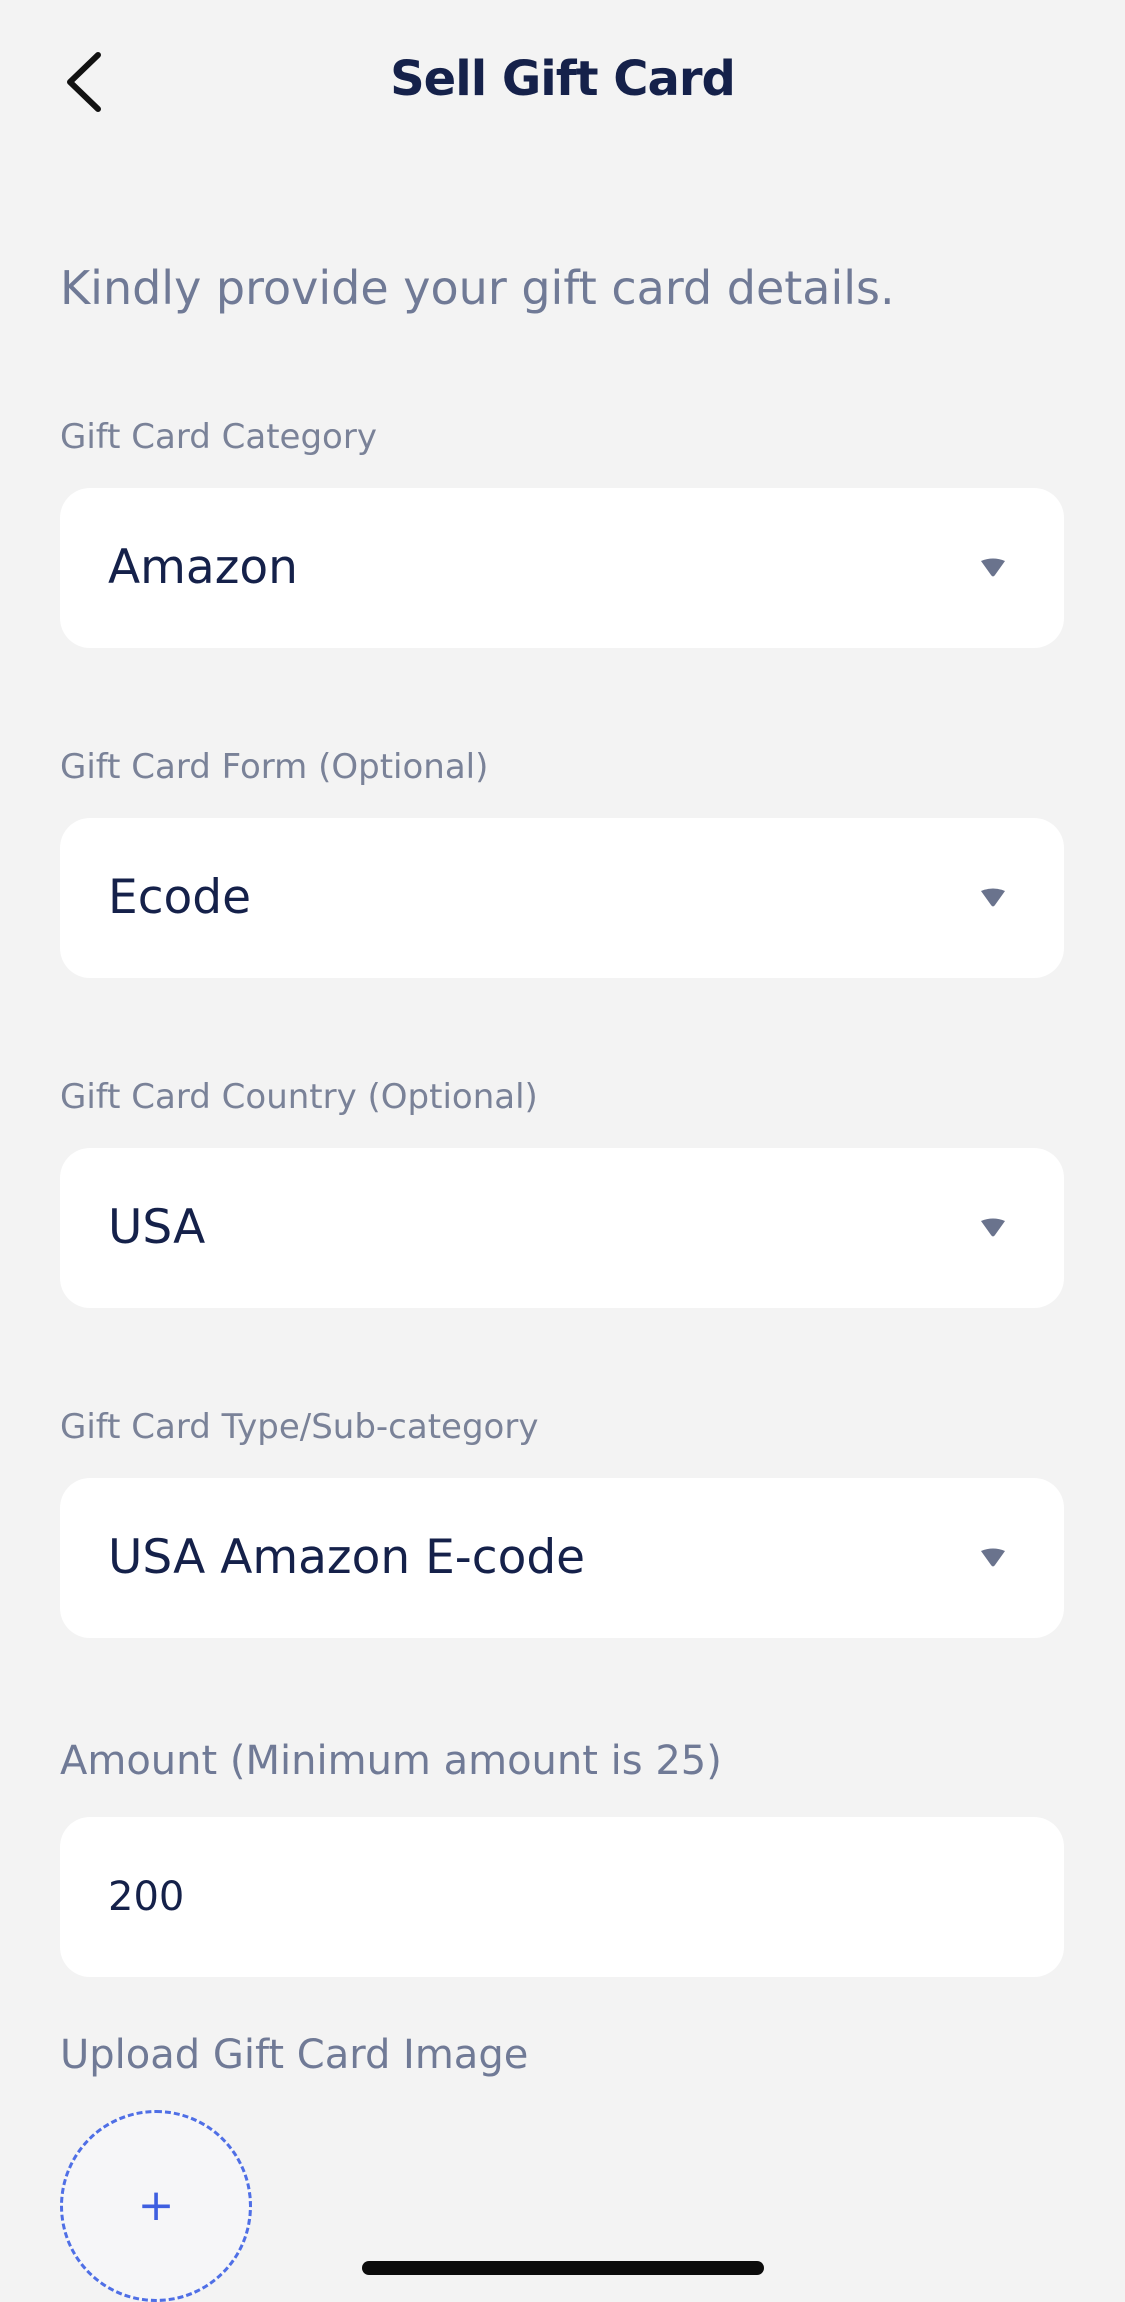 This screenshot has height=2302, width=1125. I want to click on form-instructions: Kindly provide your gift card details., so click(477, 288).